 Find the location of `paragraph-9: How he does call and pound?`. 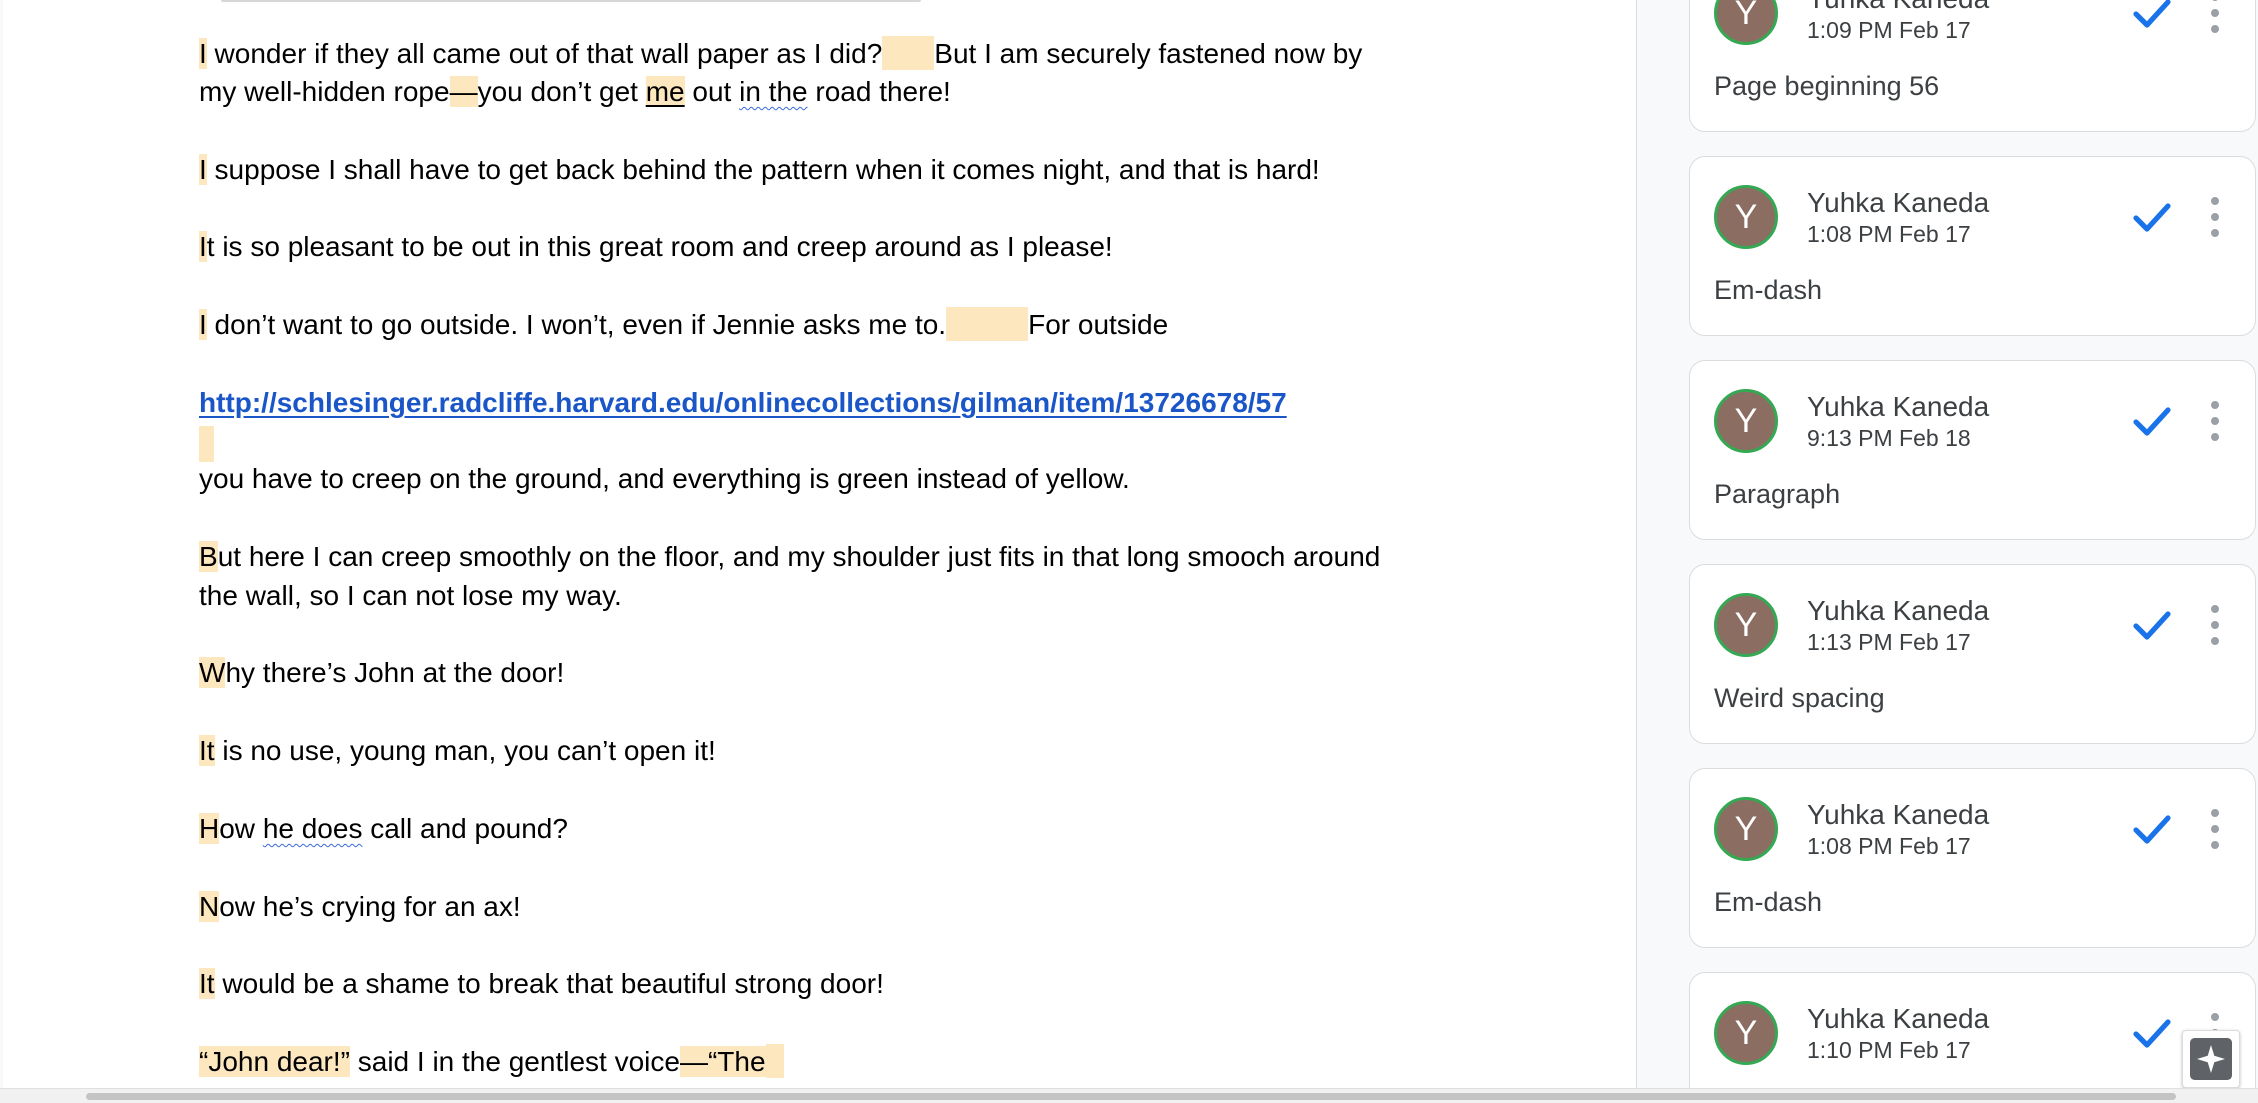

paragraph-9: How he does call and pound? is located at coordinates (824, 829).